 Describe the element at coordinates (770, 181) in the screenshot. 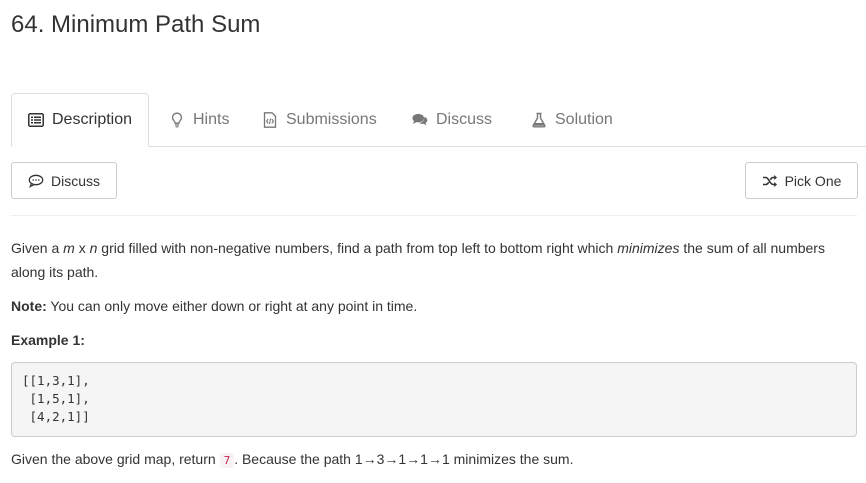

I see `shuffle-icon` at that location.